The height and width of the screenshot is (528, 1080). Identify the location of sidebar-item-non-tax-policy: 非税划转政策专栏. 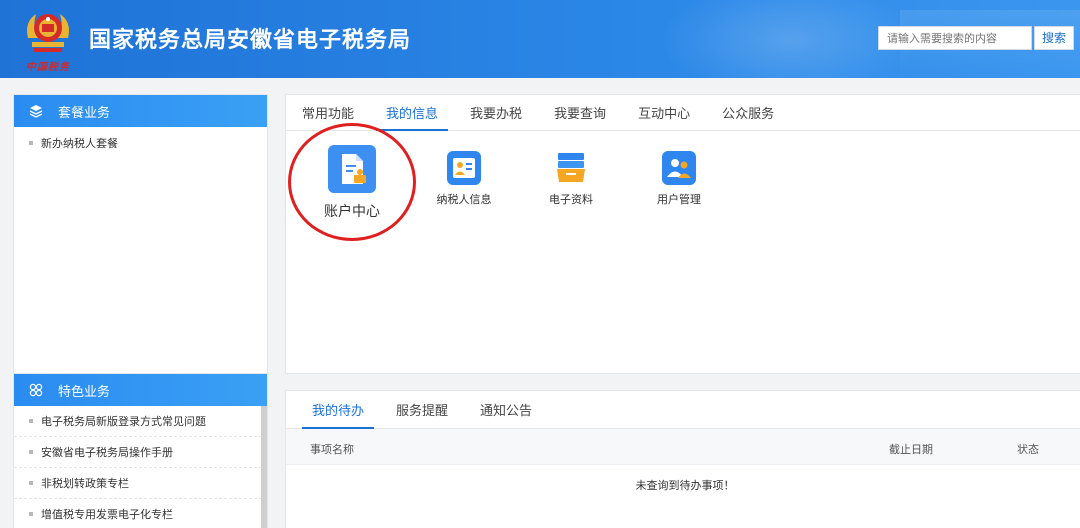
(140, 483).